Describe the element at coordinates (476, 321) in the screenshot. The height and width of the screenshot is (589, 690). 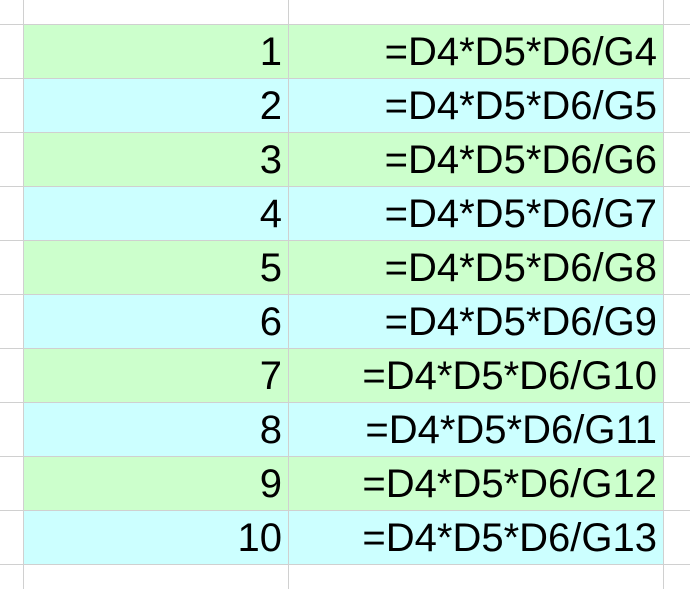
I see `formula-cell: =D4*D5*D6/G9` at that location.